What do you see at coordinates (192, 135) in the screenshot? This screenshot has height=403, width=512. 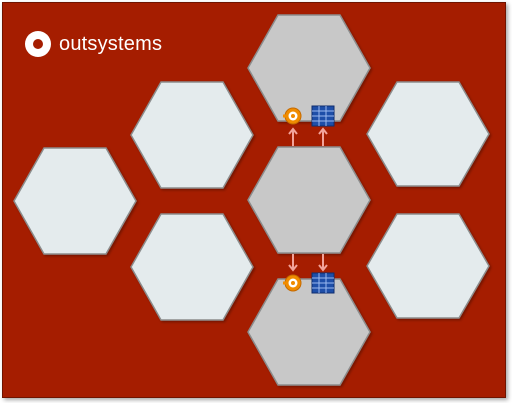 I see `hex-upper-left` at bounding box center [192, 135].